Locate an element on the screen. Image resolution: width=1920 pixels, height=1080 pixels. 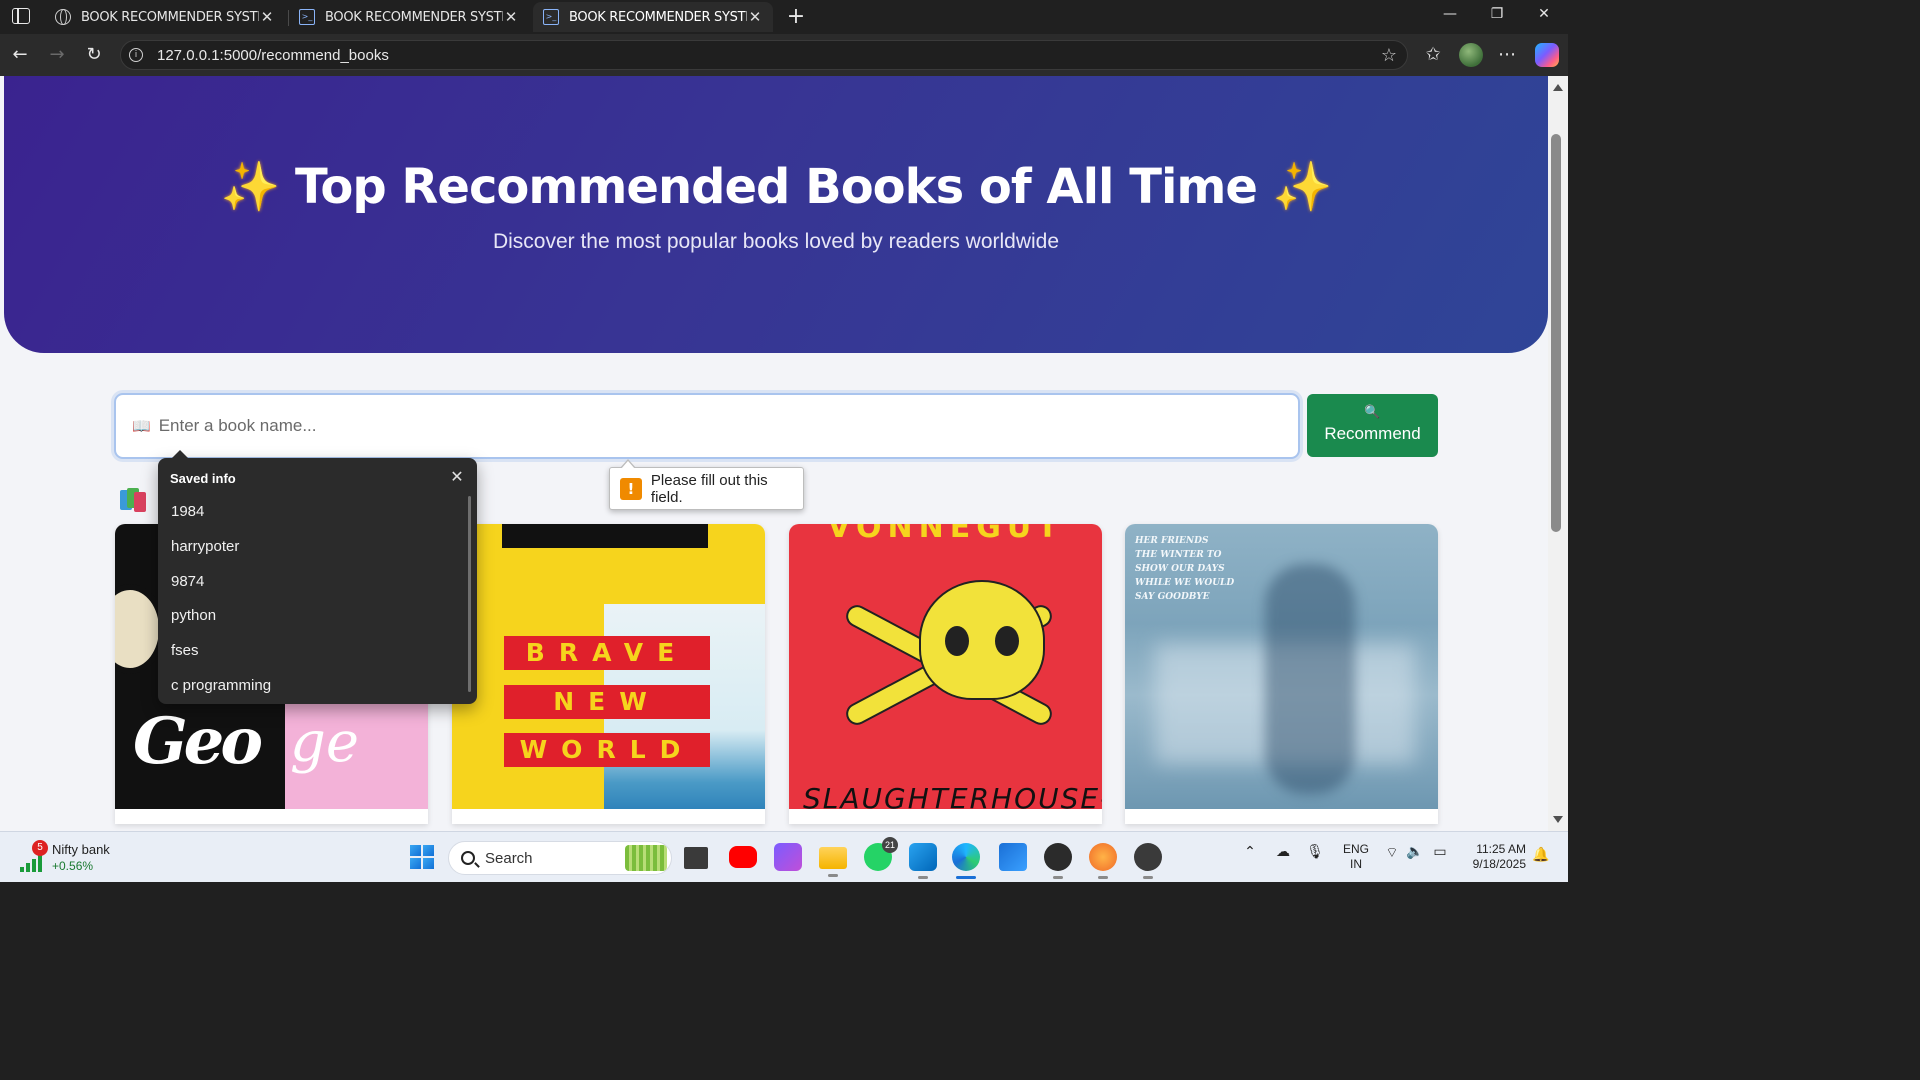
autofill-title: Saved info is located at coordinates (203, 478).